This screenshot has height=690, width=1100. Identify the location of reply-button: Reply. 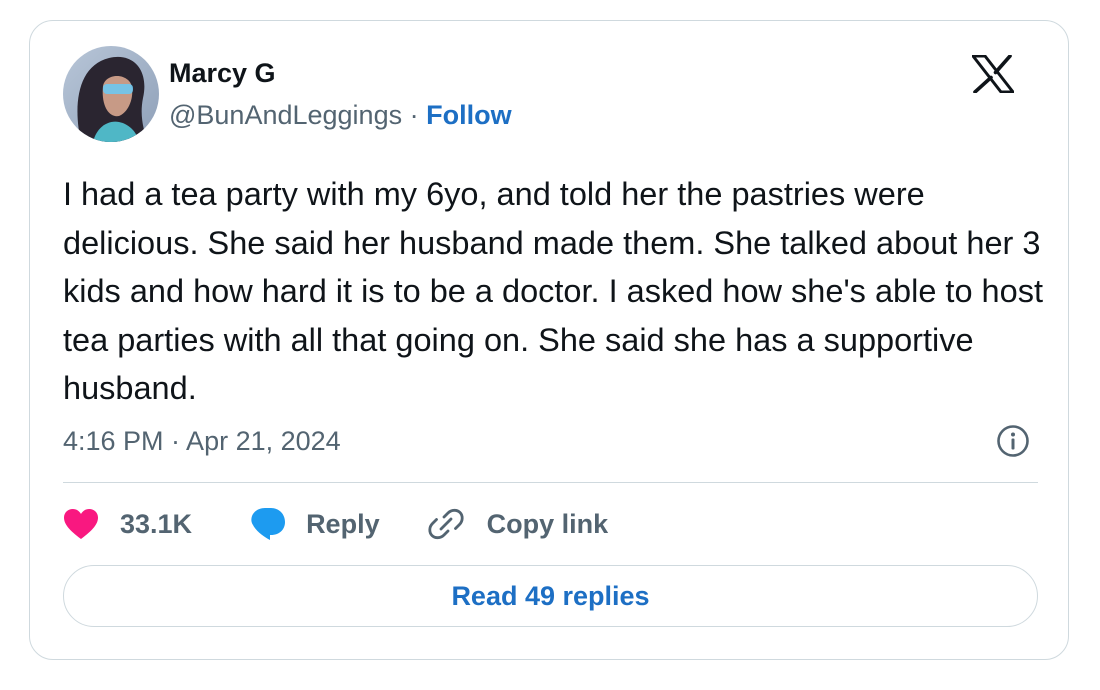
(315, 524).